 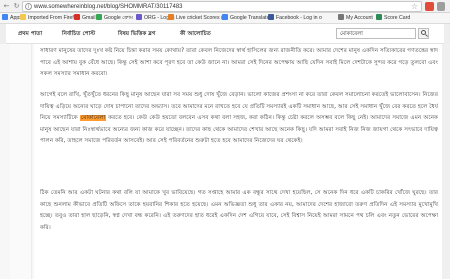 I want to click on bookmark-item: Facebook - Log in o, so click(x=295, y=18).